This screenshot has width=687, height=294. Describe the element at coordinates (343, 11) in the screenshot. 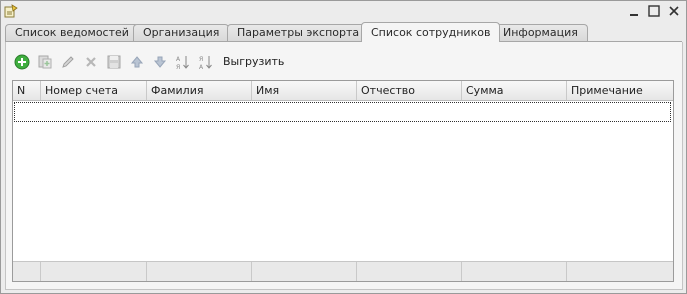

I see `title-bar` at that location.